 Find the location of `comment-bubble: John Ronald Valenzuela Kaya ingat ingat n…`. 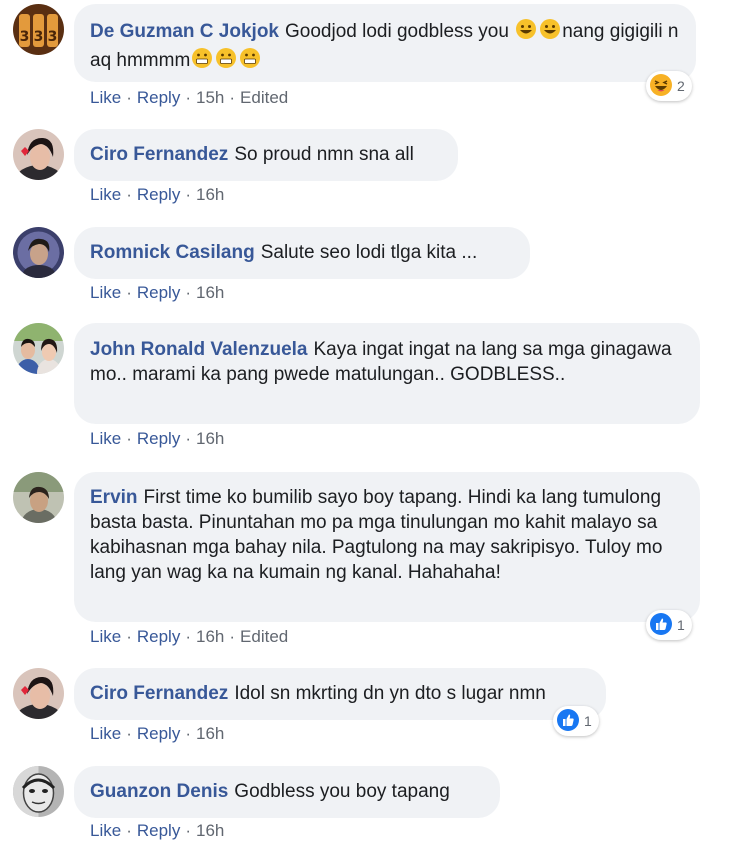

comment-bubble: John Ronald Valenzuela Kaya ingat ingat n… is located at coordinates (387, 373).